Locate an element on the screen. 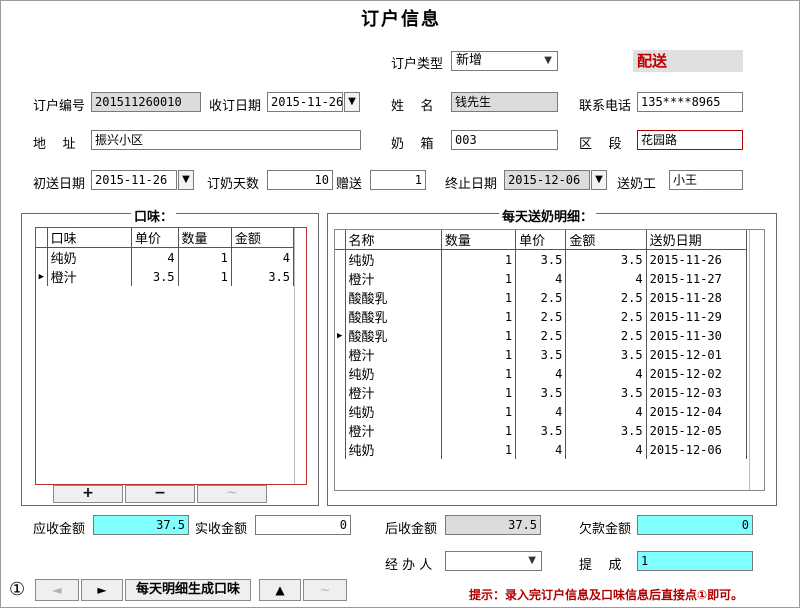 This screenshot has height=608, width=800. gift-field: 1 is located at coordinates (398, 180).